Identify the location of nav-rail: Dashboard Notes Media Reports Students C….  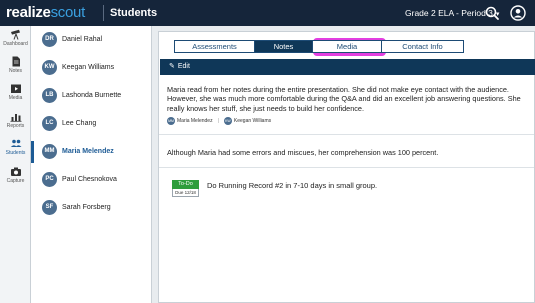
(15, 164).